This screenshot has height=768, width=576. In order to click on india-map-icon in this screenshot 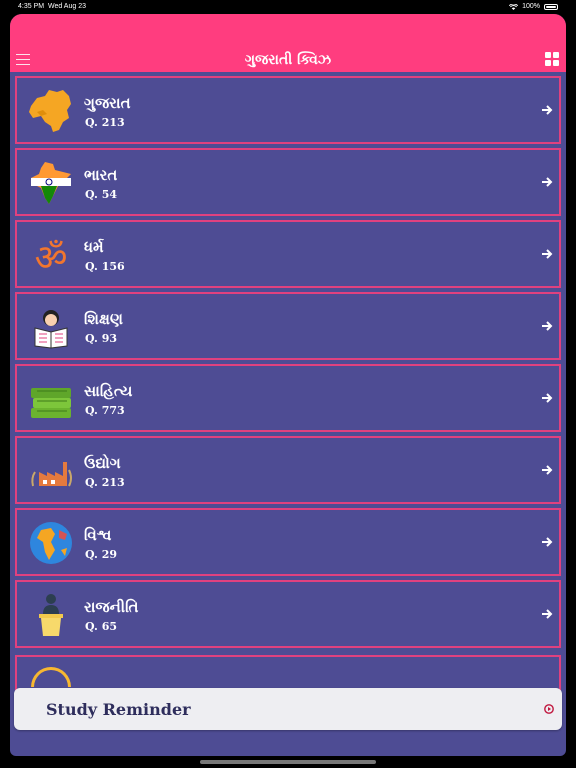, I will do `click(51, 183)`.